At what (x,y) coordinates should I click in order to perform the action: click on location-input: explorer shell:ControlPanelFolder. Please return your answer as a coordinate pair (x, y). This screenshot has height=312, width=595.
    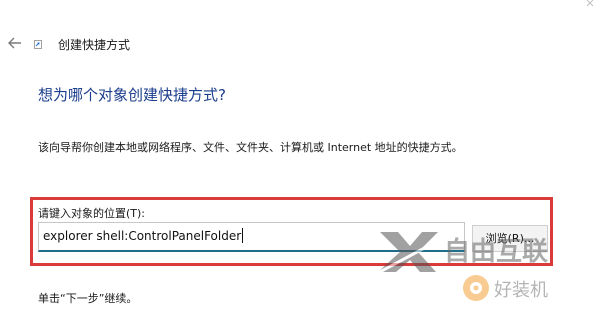
    Looking at the image, I should click on (251, 237).